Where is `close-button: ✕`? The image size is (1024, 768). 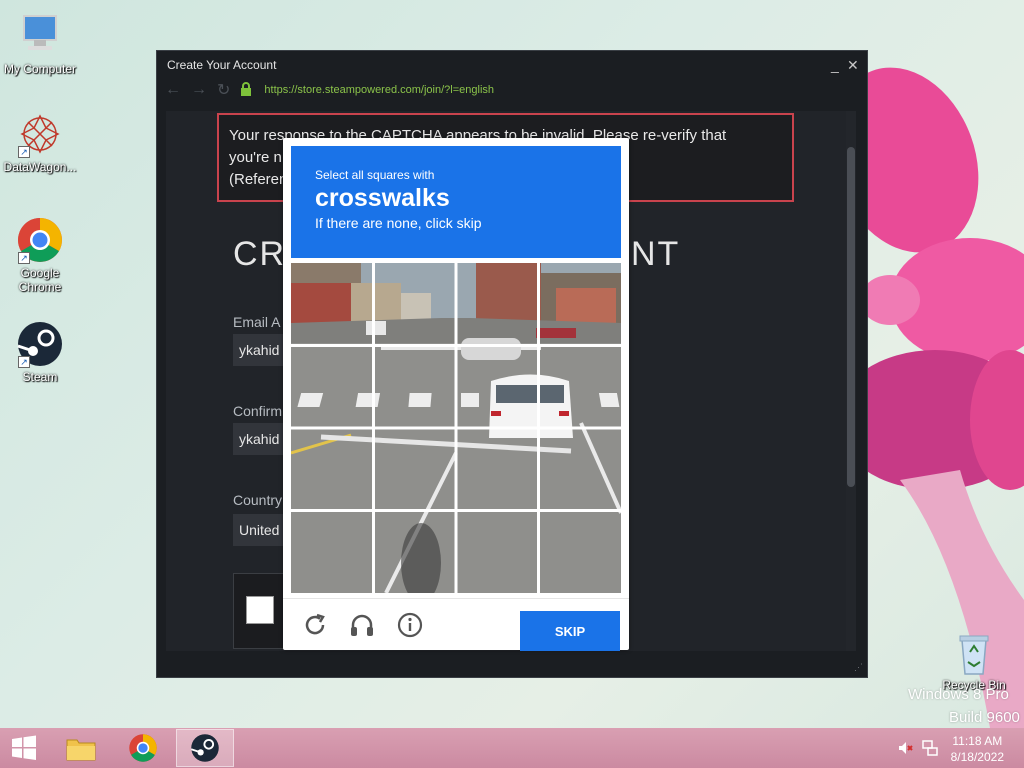 close-button: ✕ is located at coordinates (853, 65).